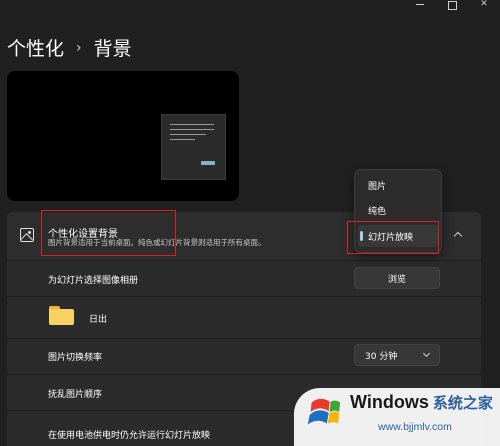  Describe the element at coordinates (398, 210) in the screenshot. I see `dropdown-option-solid-color: 纯色` at that location.